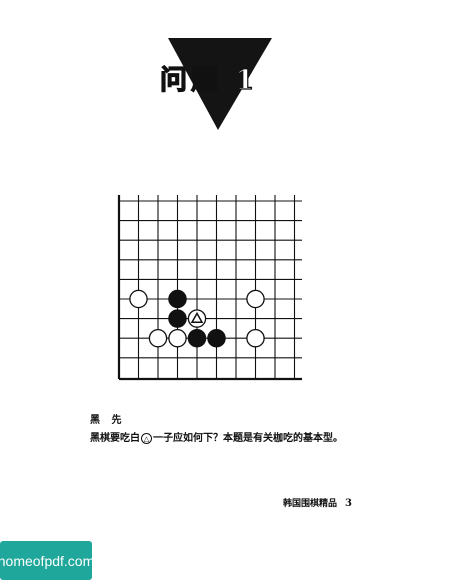 The image size is (449, 580). I want to click on page-footer: 韩国围棋精品 3, so click(317, 502).